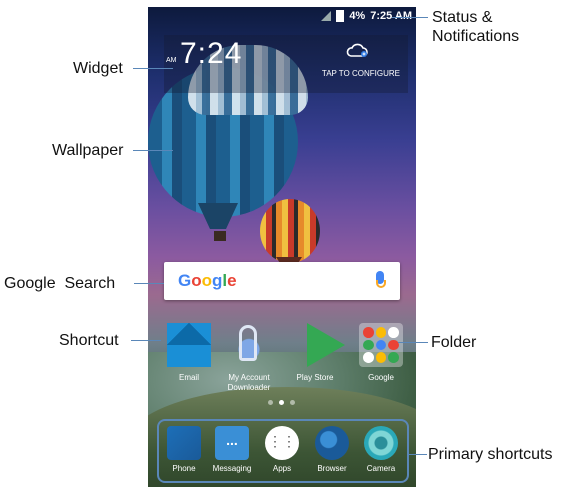 This screenshot has width=575, height=487. I want to click on phone-icon, so click(184, 443).